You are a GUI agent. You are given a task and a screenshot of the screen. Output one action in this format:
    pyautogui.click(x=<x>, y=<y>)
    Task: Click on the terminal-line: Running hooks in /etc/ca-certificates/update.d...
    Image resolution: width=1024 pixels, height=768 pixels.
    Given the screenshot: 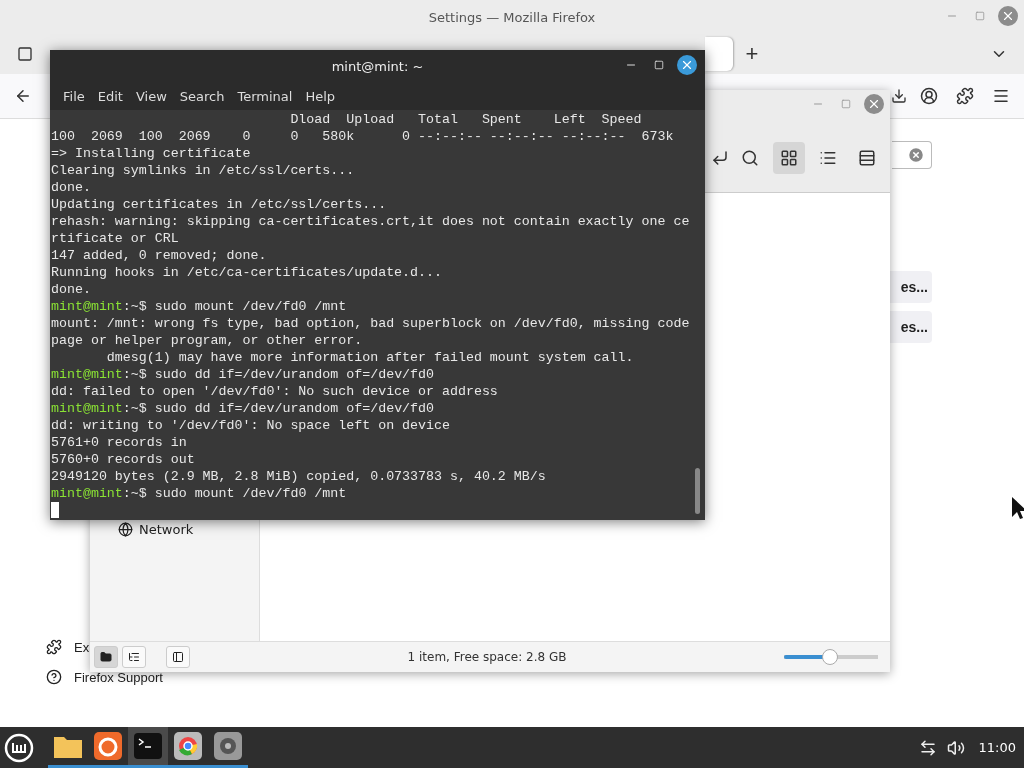 What is the action you would take?
    pyautogui.click(x=247, y=272)
    